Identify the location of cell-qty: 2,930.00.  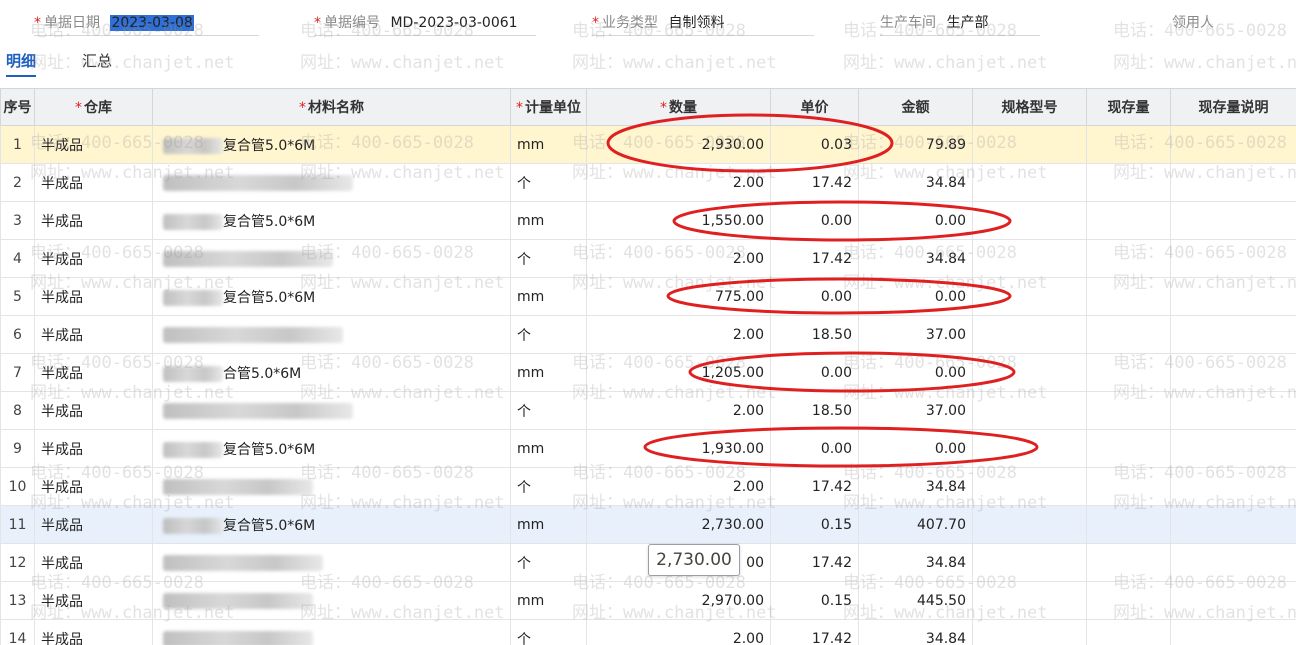
(678, 144).